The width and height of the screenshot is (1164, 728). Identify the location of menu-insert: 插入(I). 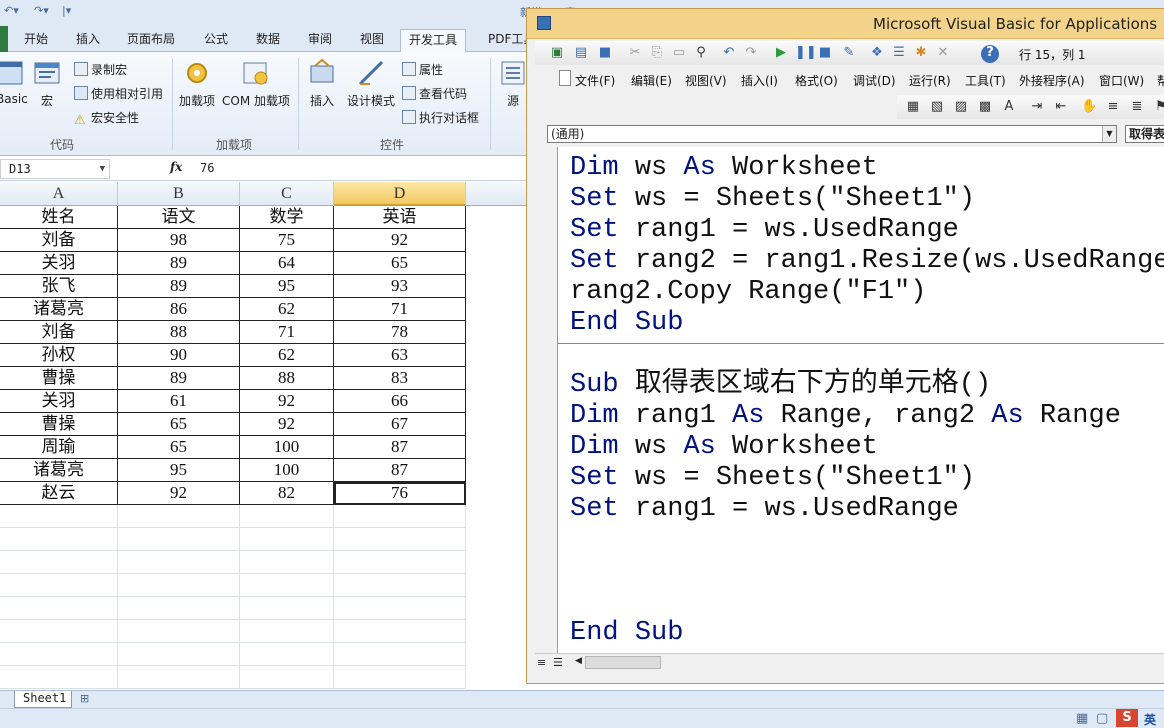
(759, 80).